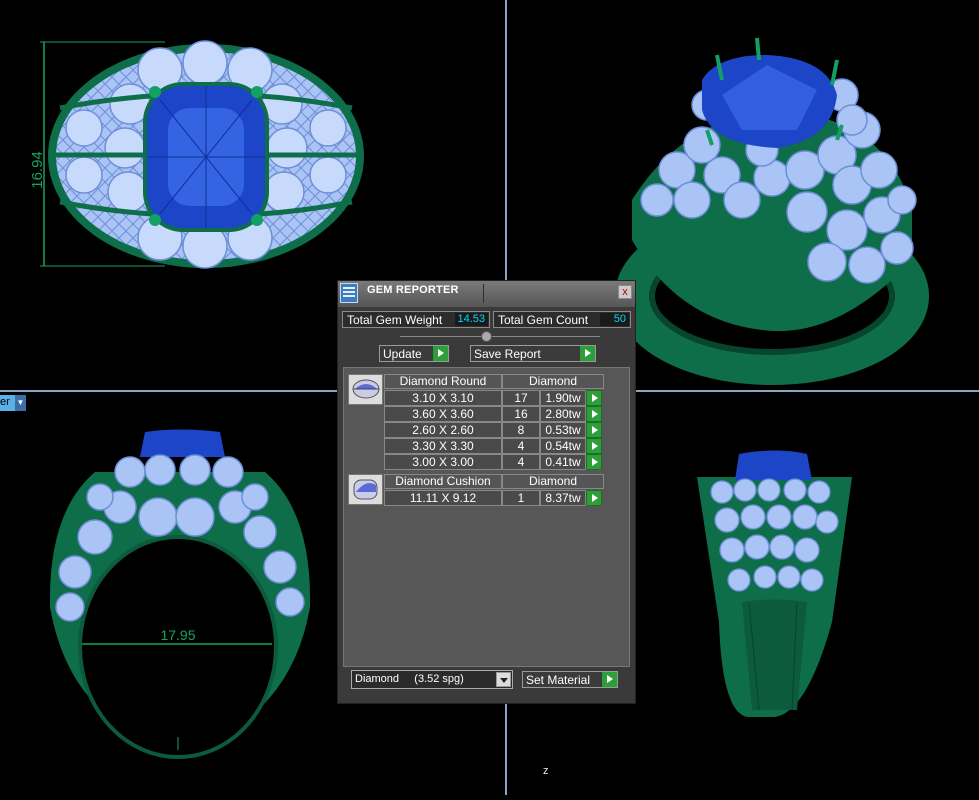 This screenshot has height=800, width=979. I want to click on dialog-titlebar: GEM REPORTER x, so click(486, 294).